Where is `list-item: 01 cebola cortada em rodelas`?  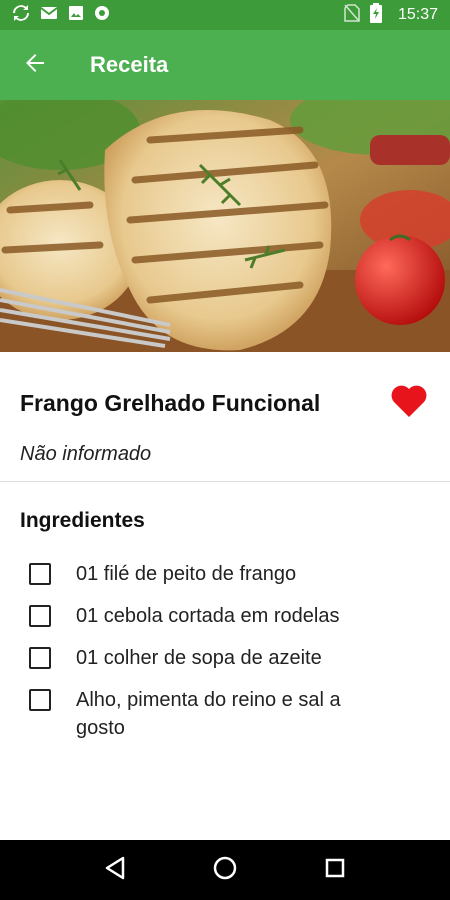 list-item: 01 cebola cortada em rodelas is located at coordinates (225, 616).